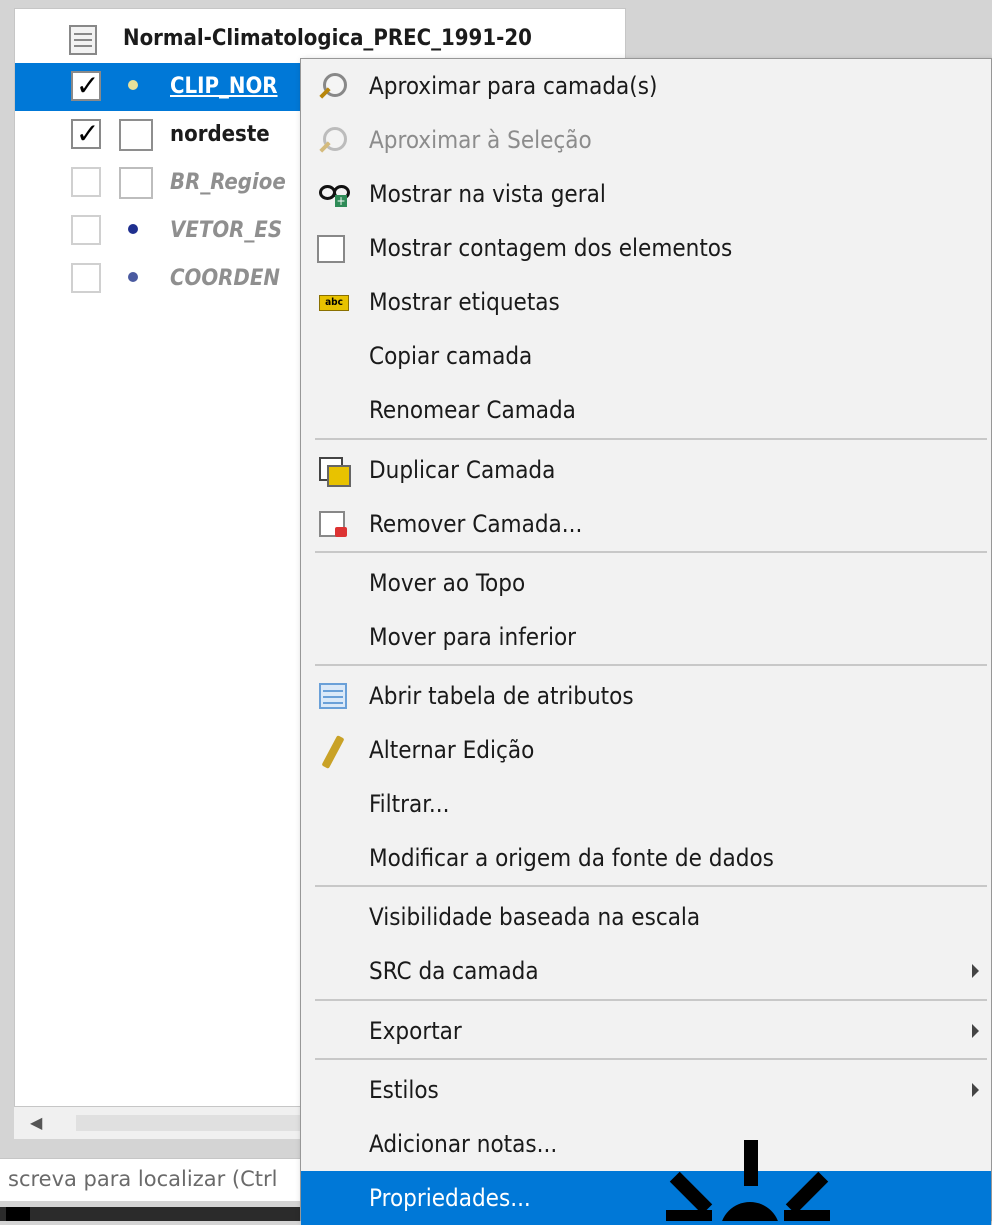 The height and width of the screenshot is (1225, 992). What do you see at coordinates (646, 858) in the screenshot?
I see `menu-item-change-data-source: Modificar a origem da fonte de dados` at bounding box center [646, 858].